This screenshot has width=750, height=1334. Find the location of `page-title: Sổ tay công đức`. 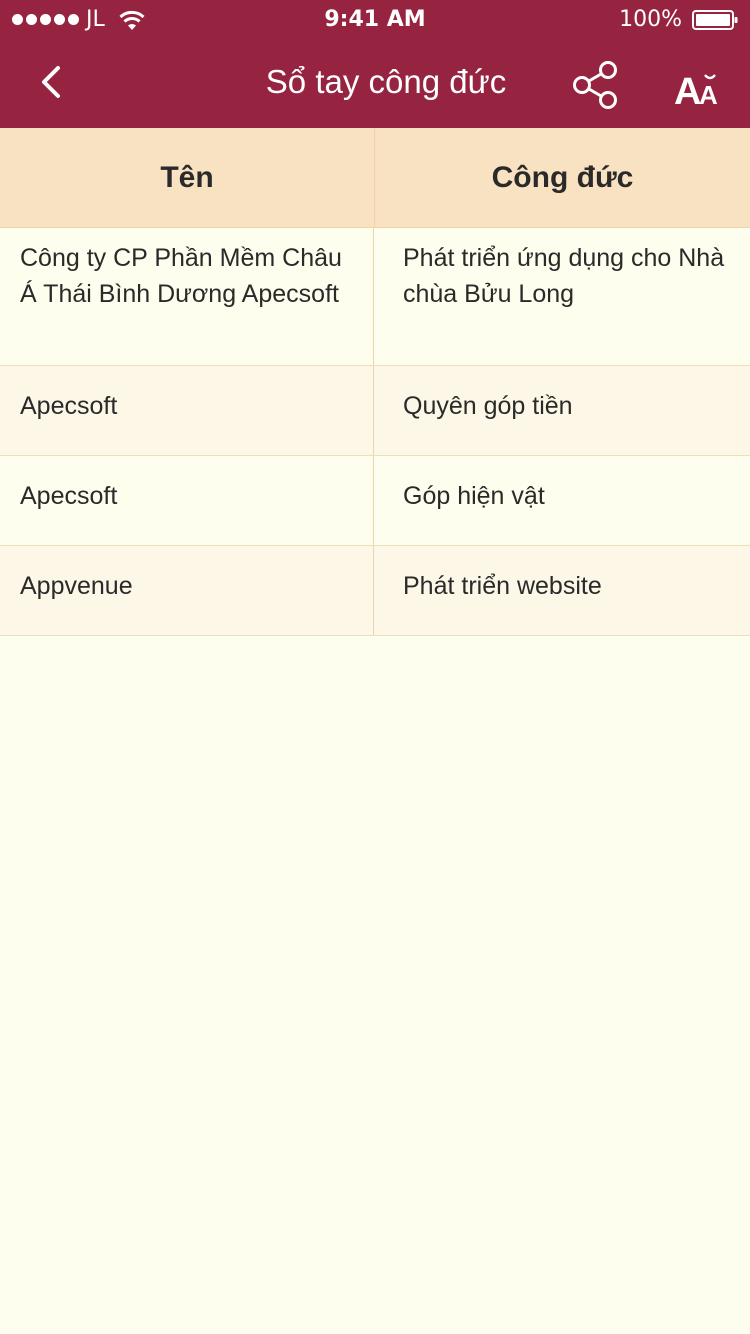

page-title: Sổ tay công đức is located at coordinates (386, 81).